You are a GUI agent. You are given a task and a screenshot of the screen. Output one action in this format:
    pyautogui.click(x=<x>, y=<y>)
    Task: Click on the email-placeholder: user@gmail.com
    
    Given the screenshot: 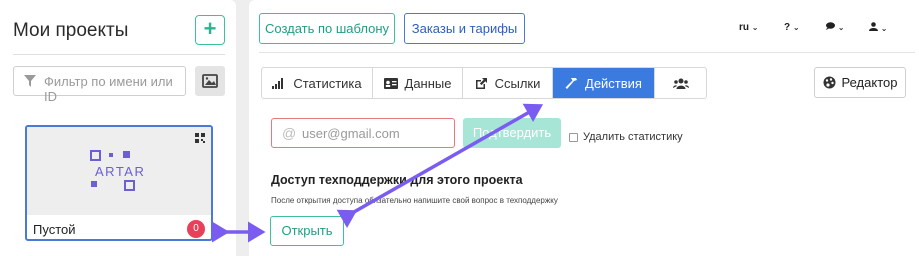 What is the action you would take?
    pyautogui.click(x=351, y=133)
    